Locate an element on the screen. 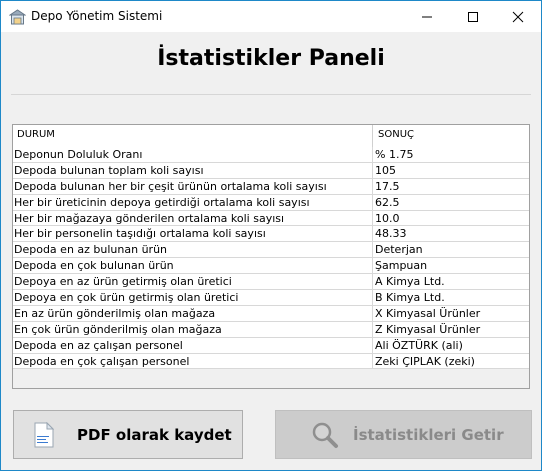  close-icon is located at coordinates (518, 16).